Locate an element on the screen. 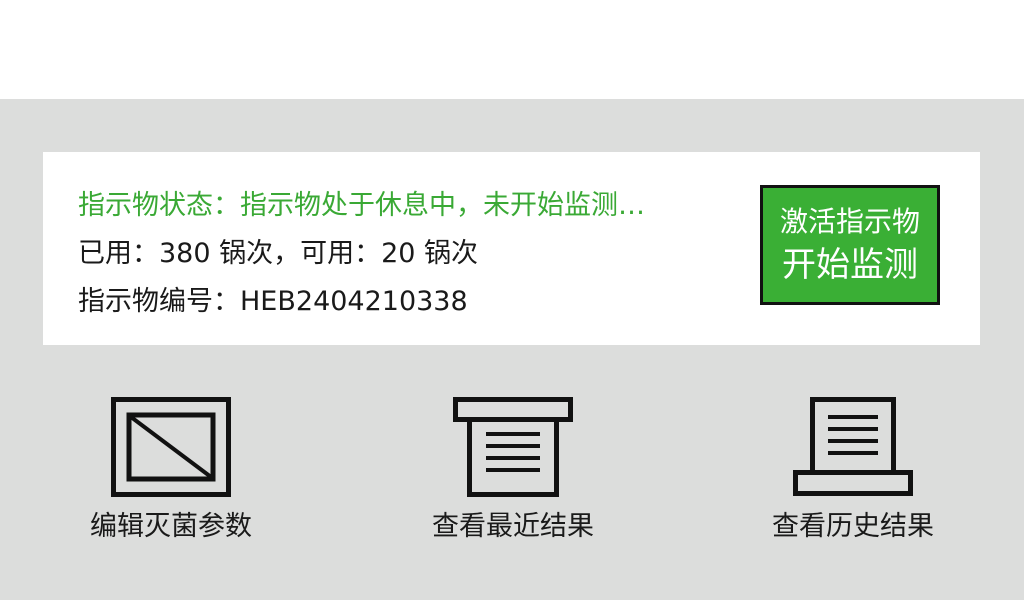 The image size is (1024, 600). recent-result-tile: 查看最近结果 is located at coordinates (513, 471).